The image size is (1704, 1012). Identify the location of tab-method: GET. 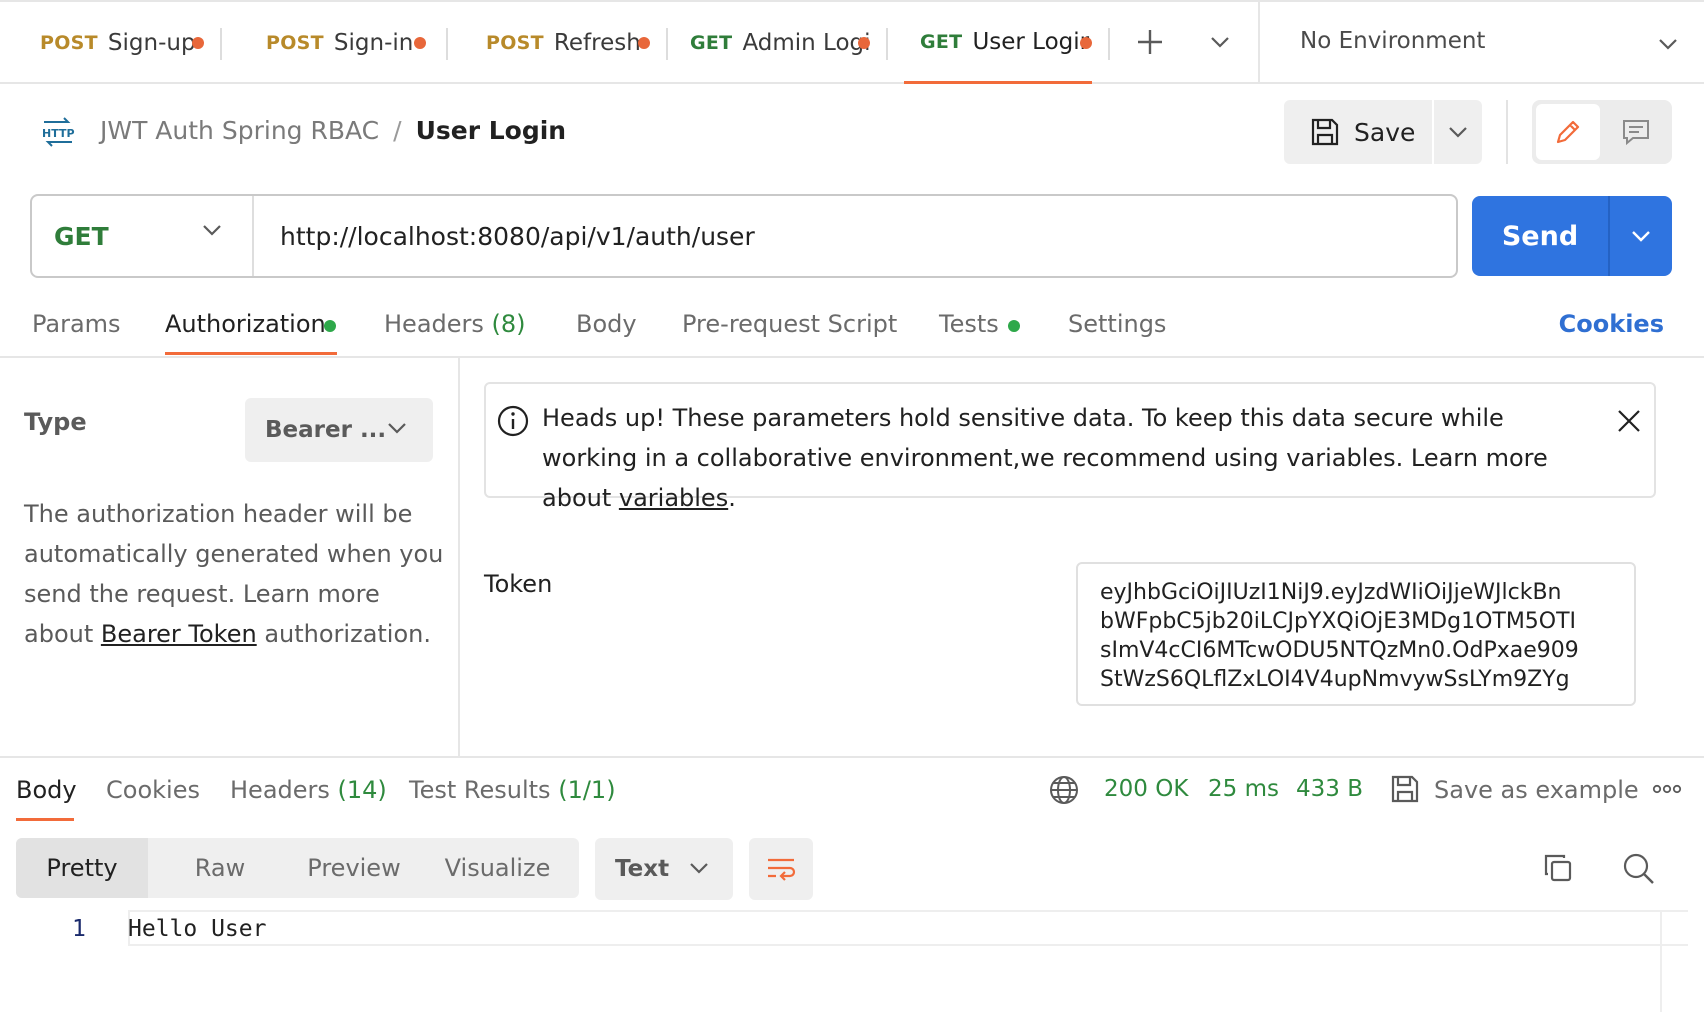
(711, 43).